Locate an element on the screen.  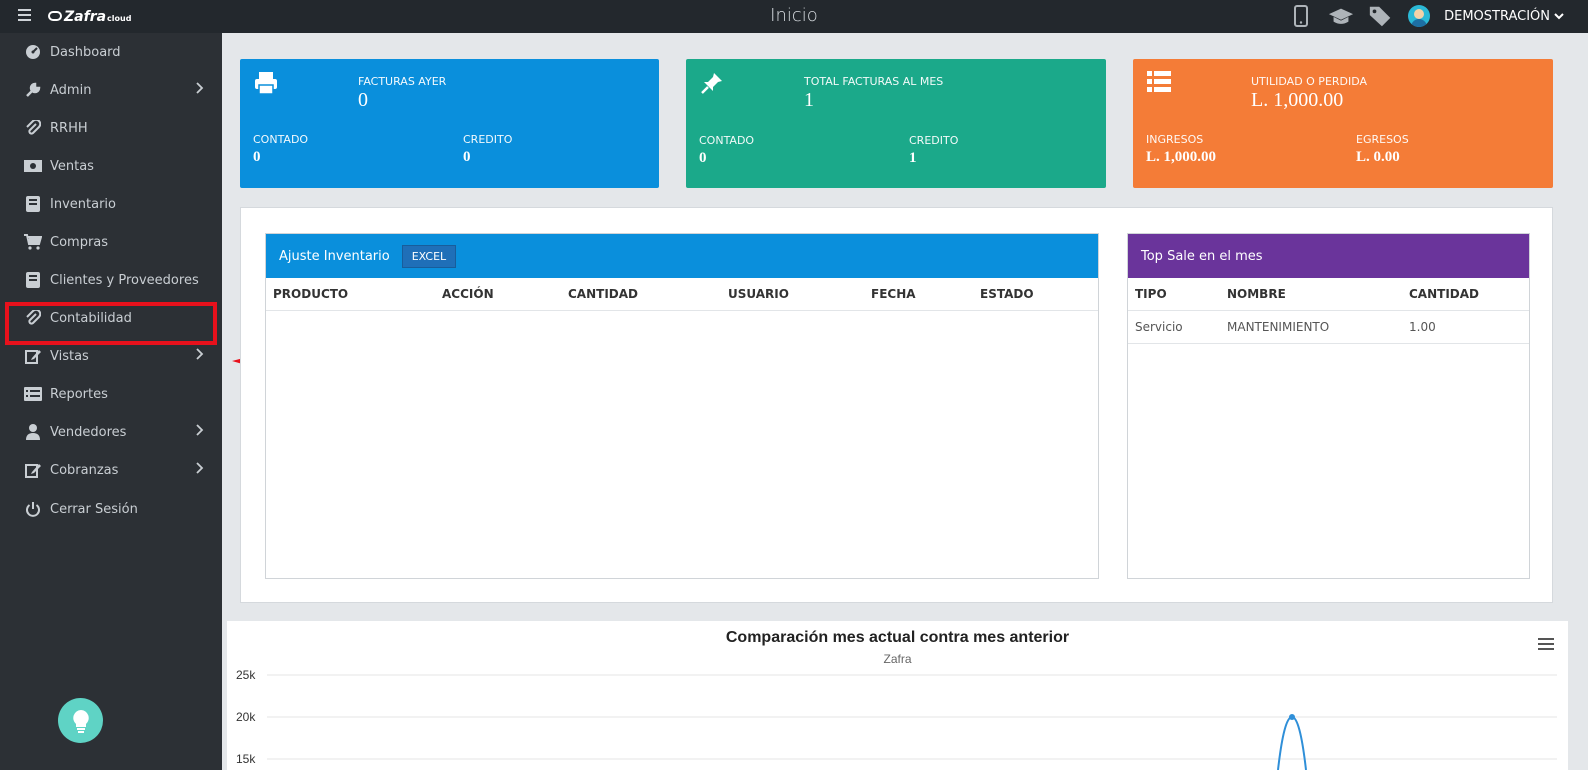
cart-icon is located at coordinates (33, 242).